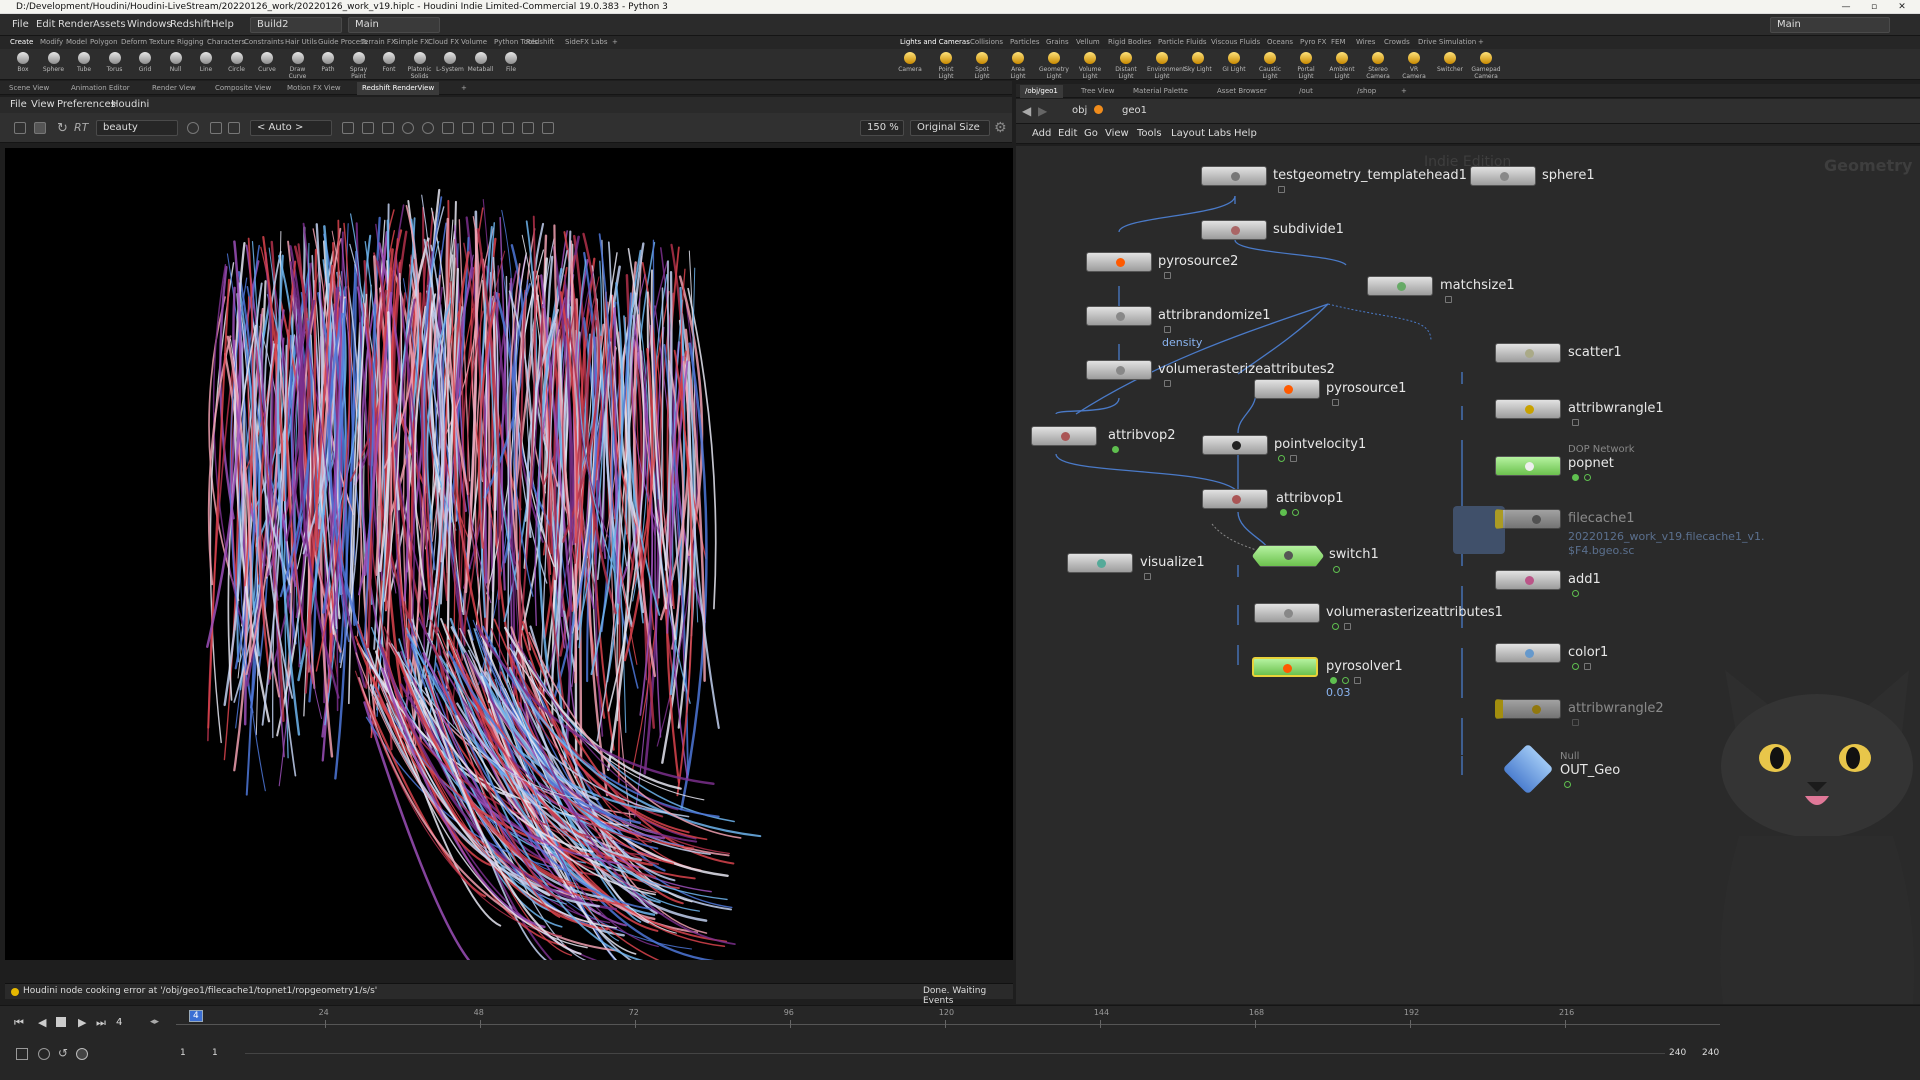  What do you see at coordinates (1287, 389) in the screenshot?
I see `node-pyrosource1` at bounding box center [1287, 389].